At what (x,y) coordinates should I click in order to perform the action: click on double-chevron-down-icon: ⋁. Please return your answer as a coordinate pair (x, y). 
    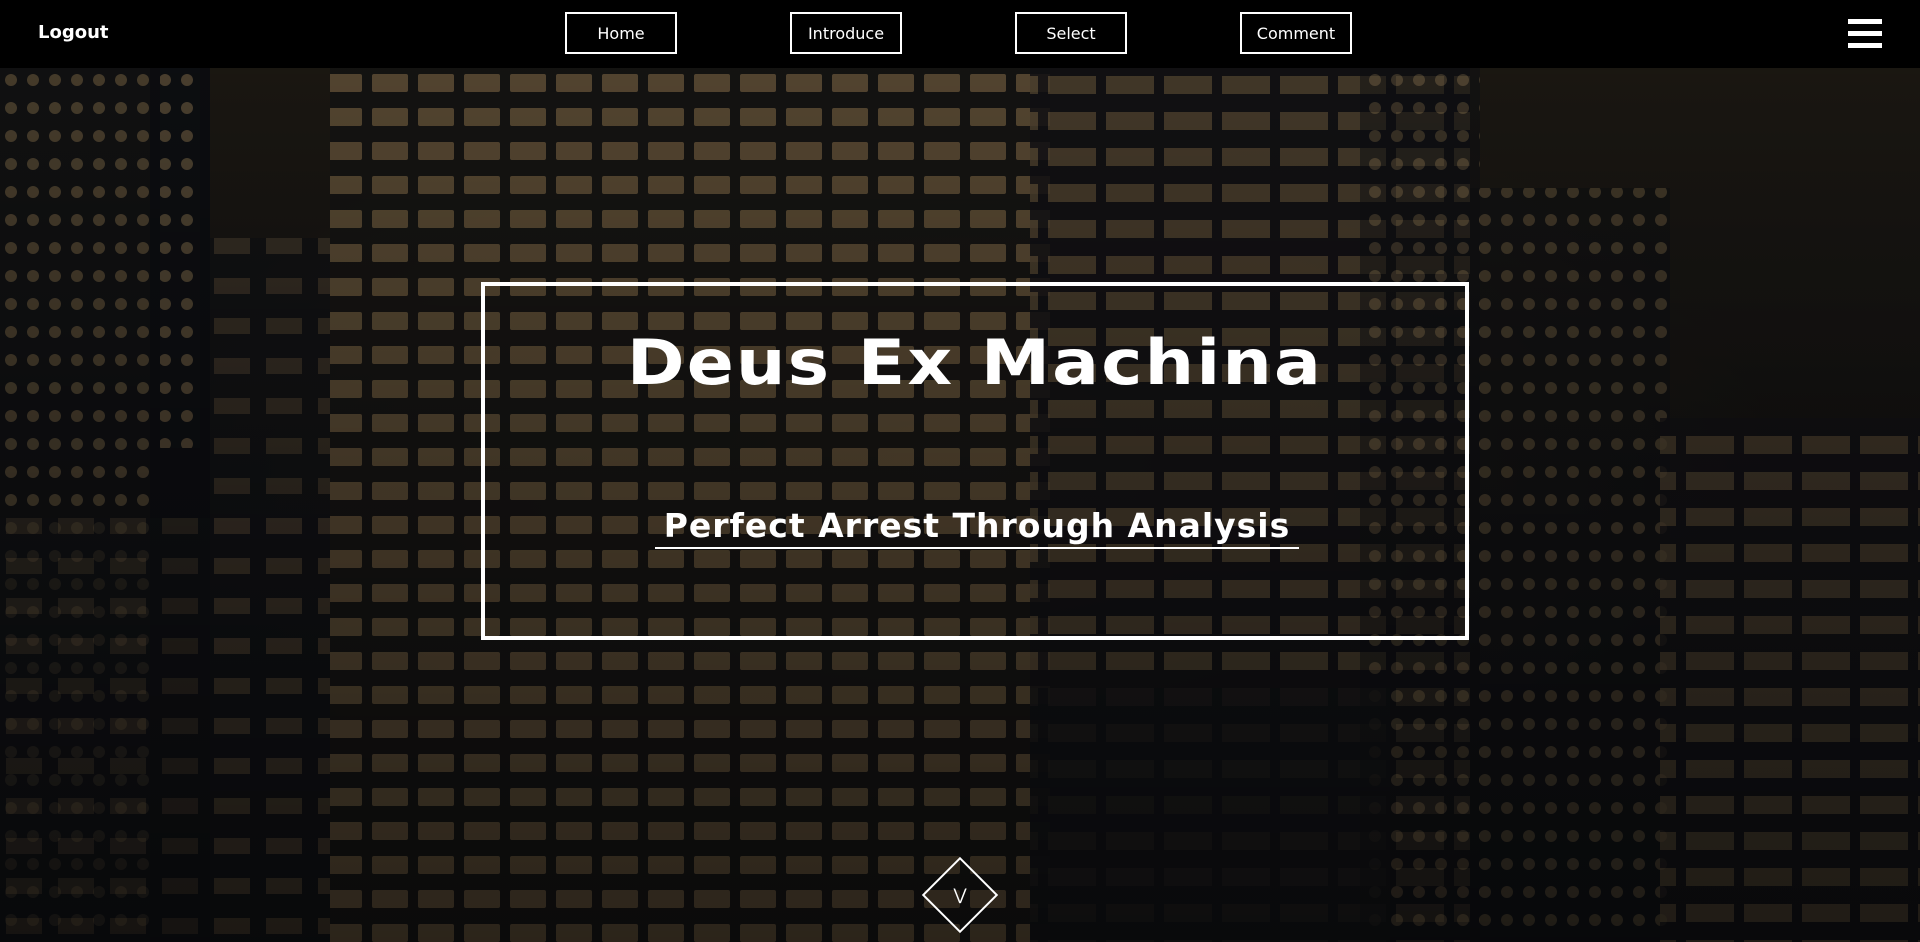
    Looking at the image, I should click on (960, 894).